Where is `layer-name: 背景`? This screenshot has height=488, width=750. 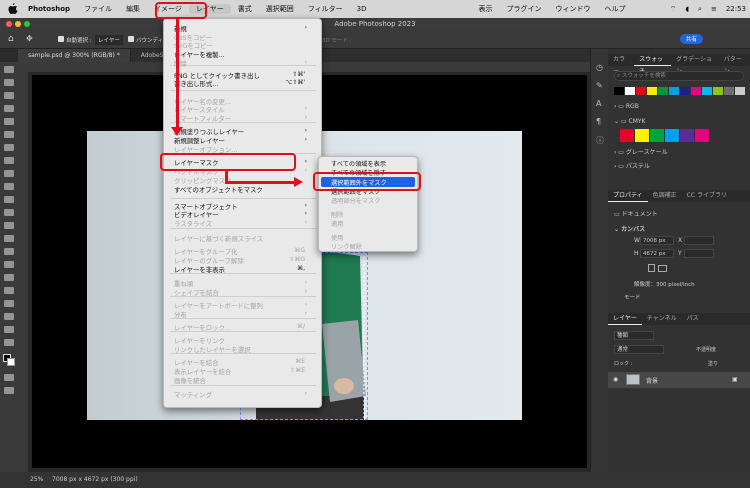
layer-name: 背景 is located at coordinates (652, 380).